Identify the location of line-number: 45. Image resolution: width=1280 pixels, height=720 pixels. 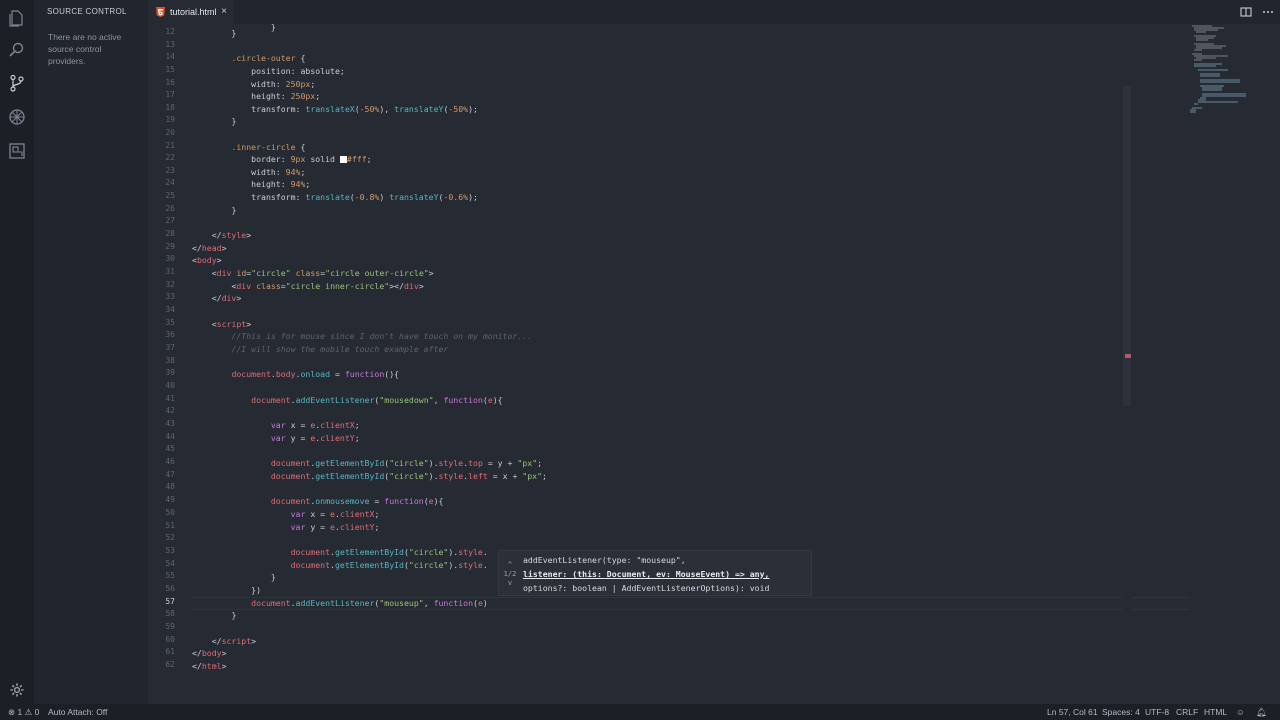
(170, 448).